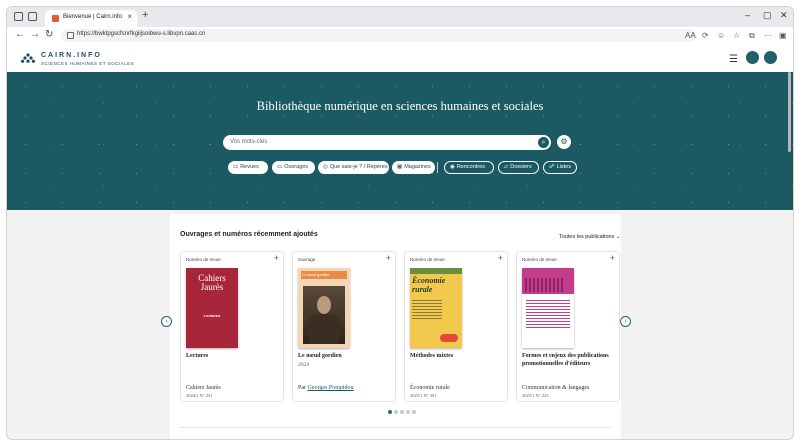 The height and width of the screenshot is (444, 800). I want to click on tab-bar: Bienvenue | Cairn.info × + – ▢ ✕, so click(400, 17).